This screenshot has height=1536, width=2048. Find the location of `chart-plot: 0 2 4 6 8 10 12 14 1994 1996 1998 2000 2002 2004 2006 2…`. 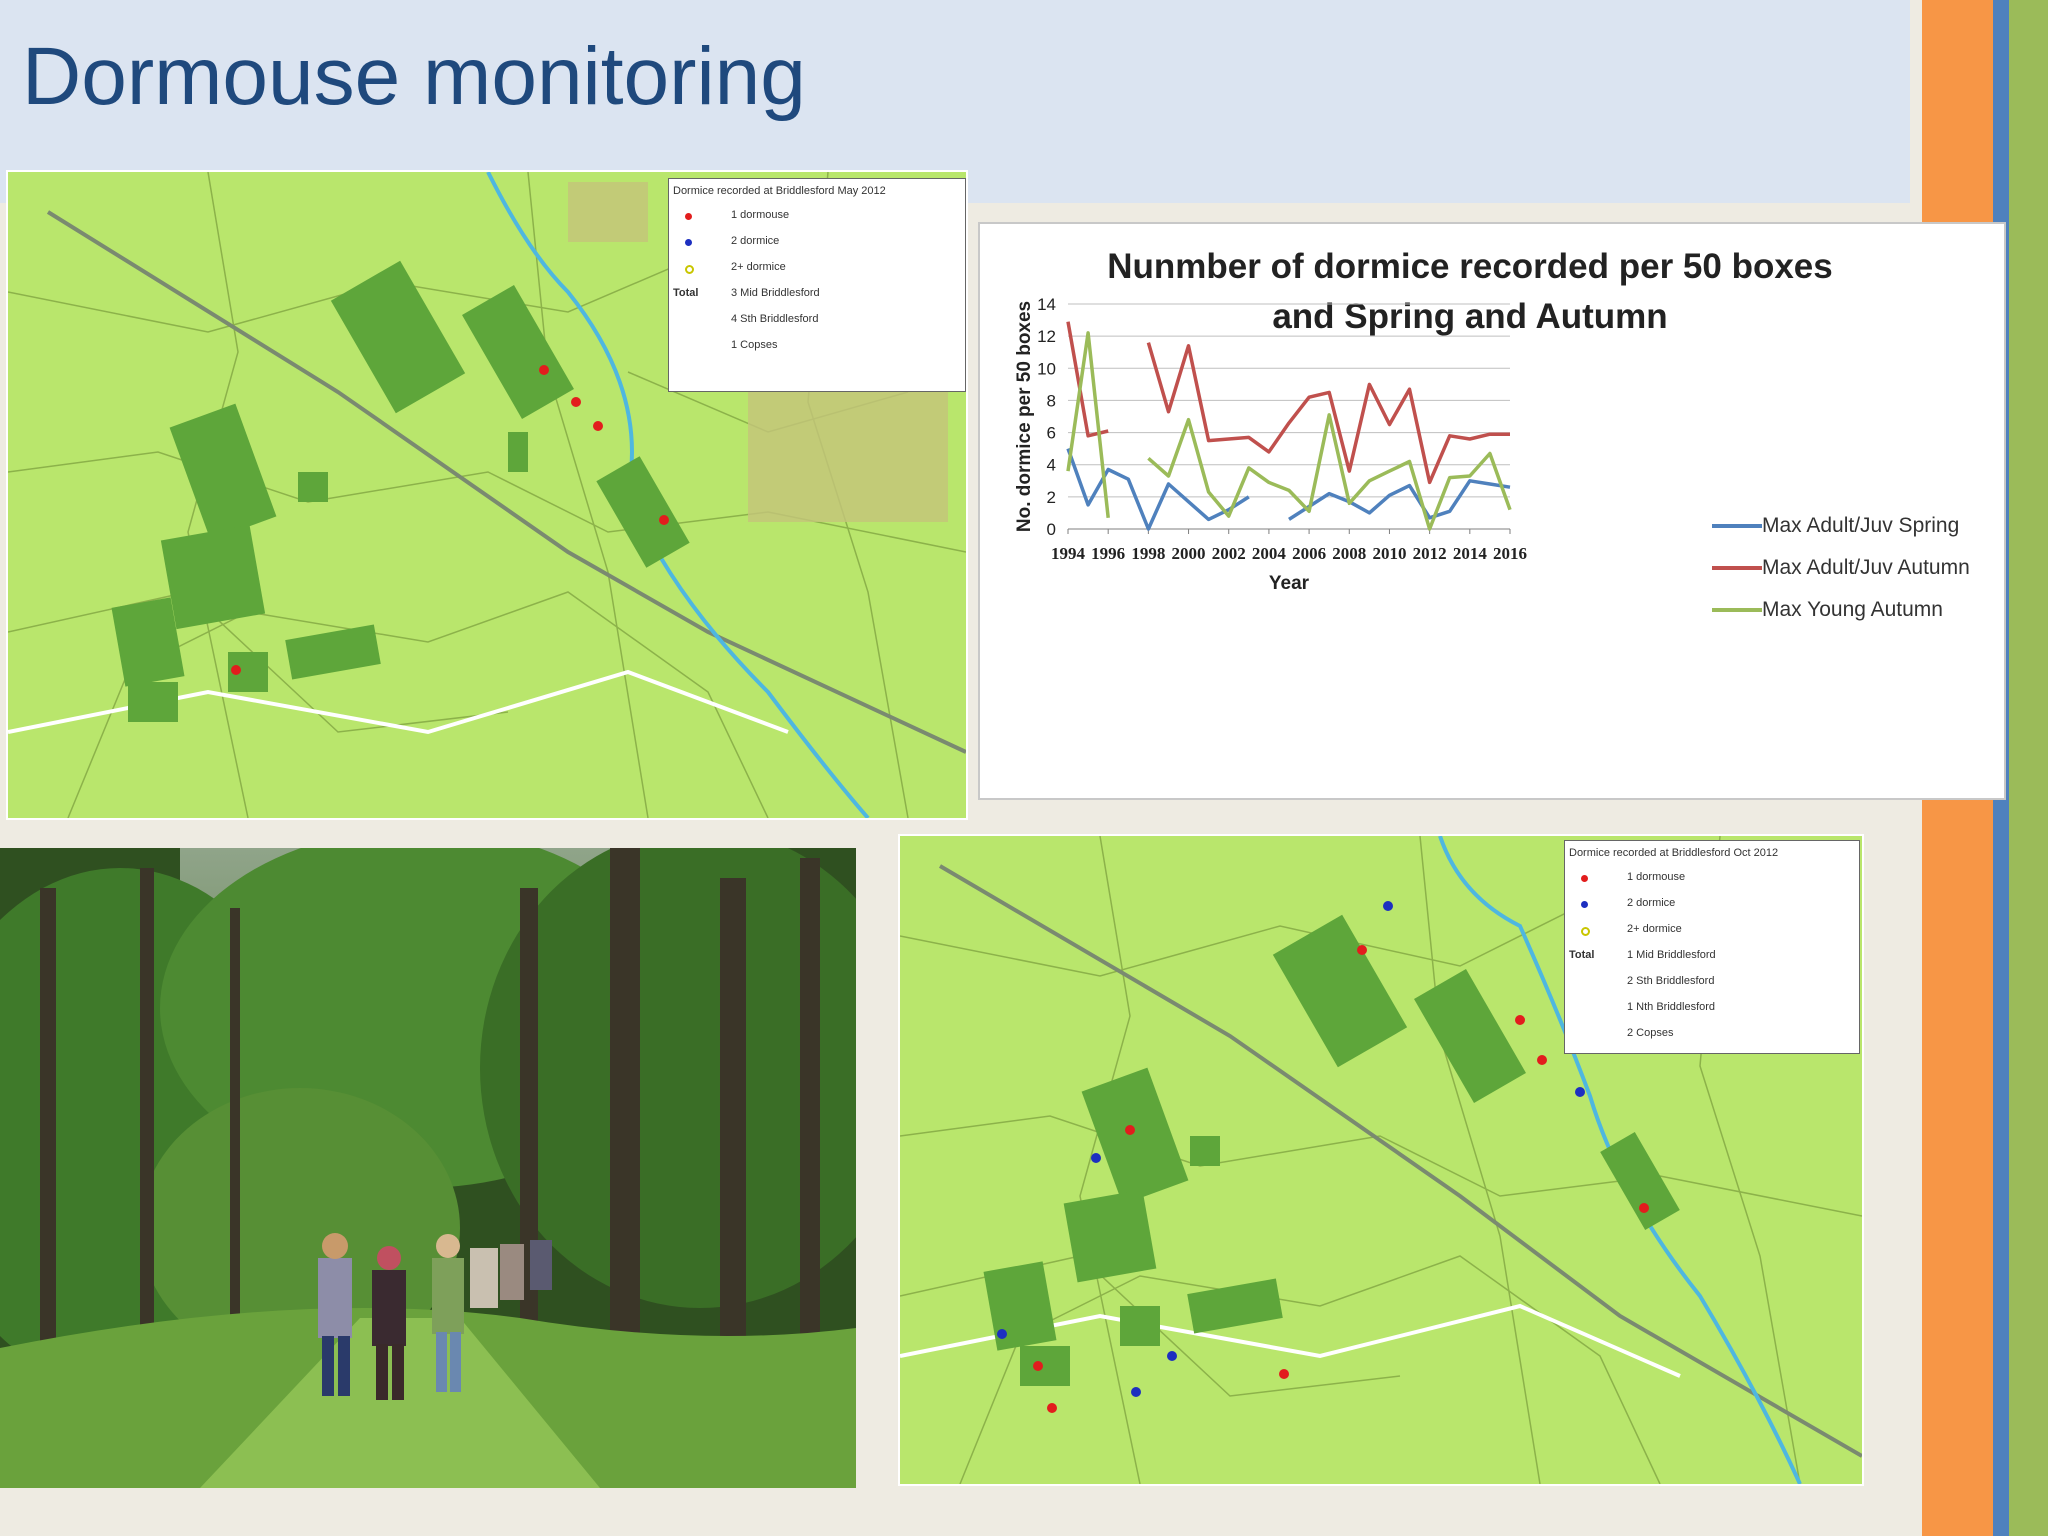

chart-plot: 0 2 4 6 8 10 12 14 1994 1996 1998 2000 2002 2004 2006 2… is located at coordinates (1270, 444).